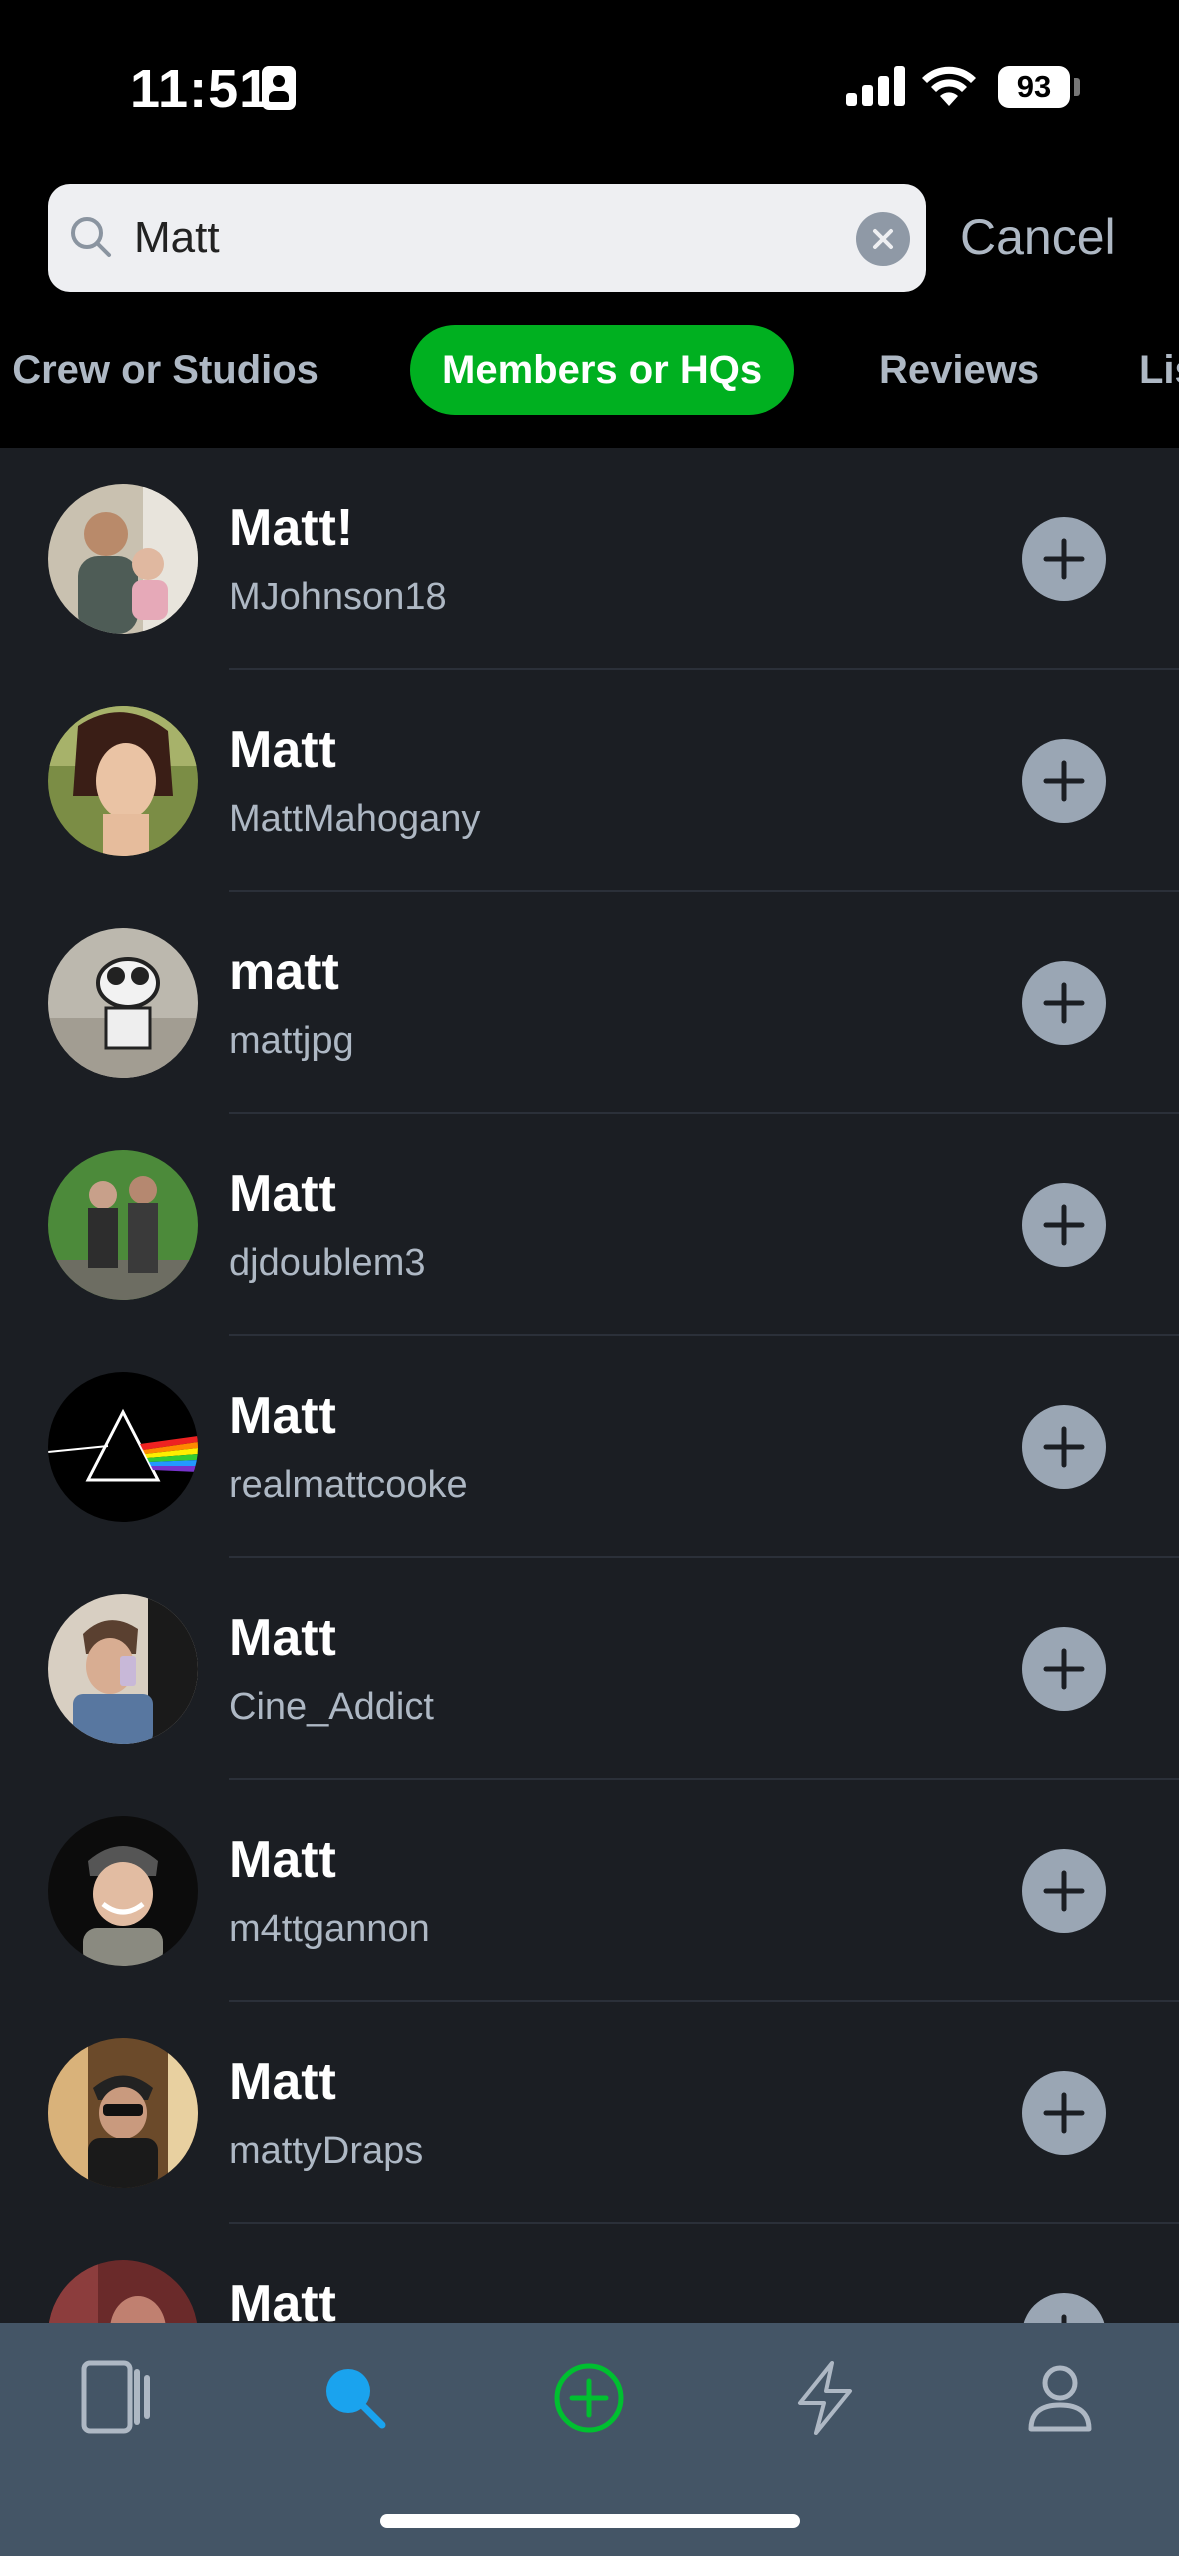  I want to click on lock-icon, so click(279, 88).